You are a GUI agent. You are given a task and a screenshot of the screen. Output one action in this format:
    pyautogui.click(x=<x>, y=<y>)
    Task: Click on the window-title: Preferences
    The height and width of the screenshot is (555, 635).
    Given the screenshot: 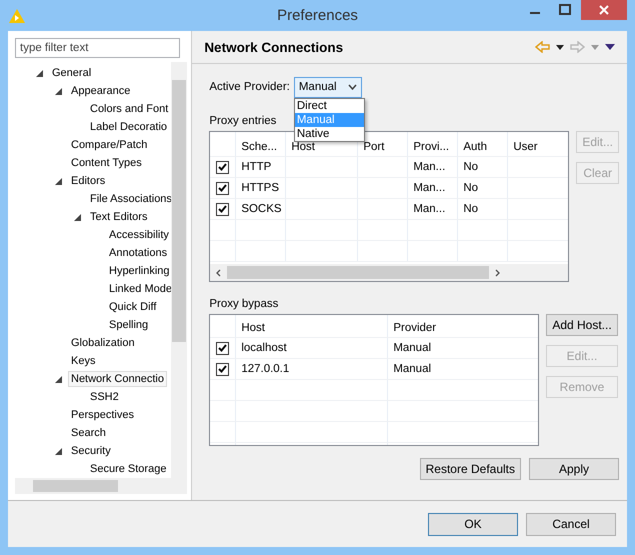 What is the action you would take?
    pyautogui.click(x=317, y=15)
    